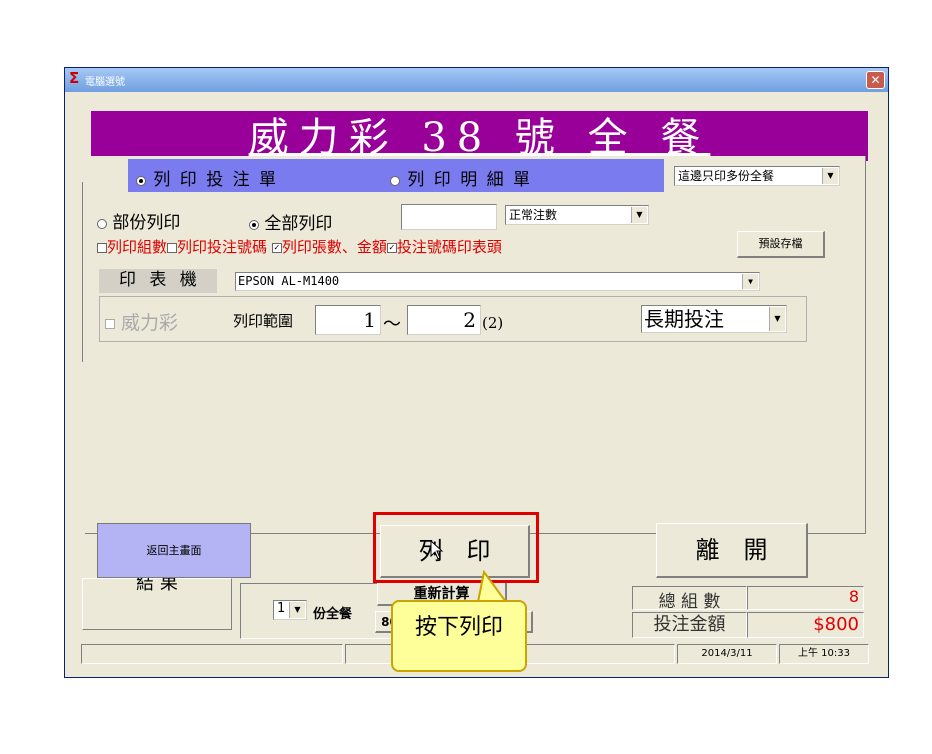  I want to click on title-bar: Σ 電腦選號 ✕, so click(476, 80).